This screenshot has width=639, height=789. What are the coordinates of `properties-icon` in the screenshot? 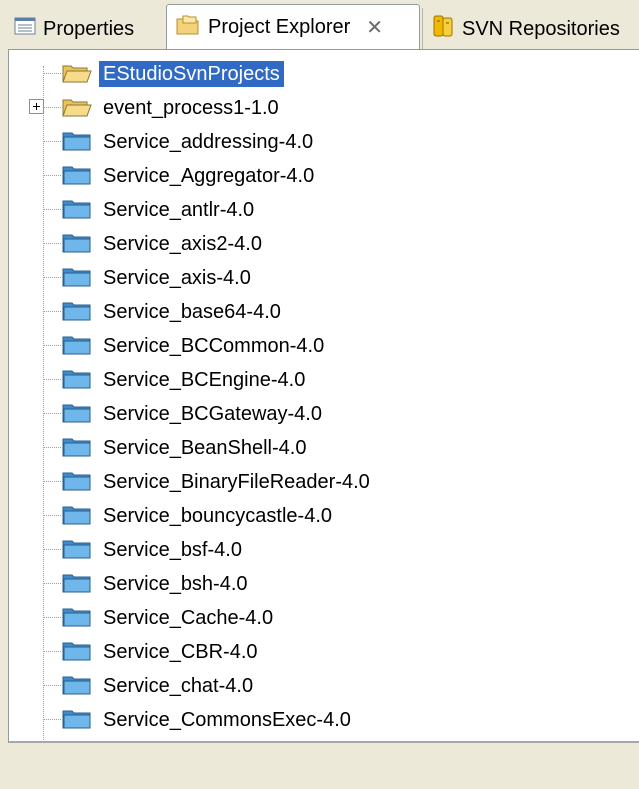 It's located at (25, 29).